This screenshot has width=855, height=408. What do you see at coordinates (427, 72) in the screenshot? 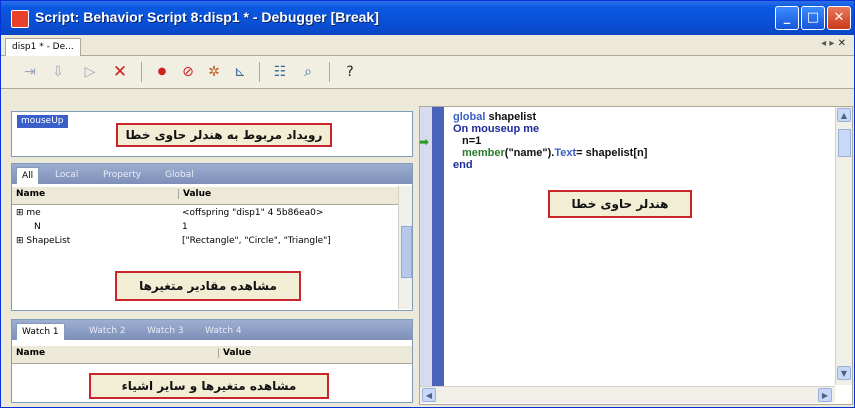
I see `debugger-toolbar: ⇥ ⇩ ▷ ✕ ● ⊘ ✲ ⊾ ☷ ⌕ ?` at bounding box center [427, 72].